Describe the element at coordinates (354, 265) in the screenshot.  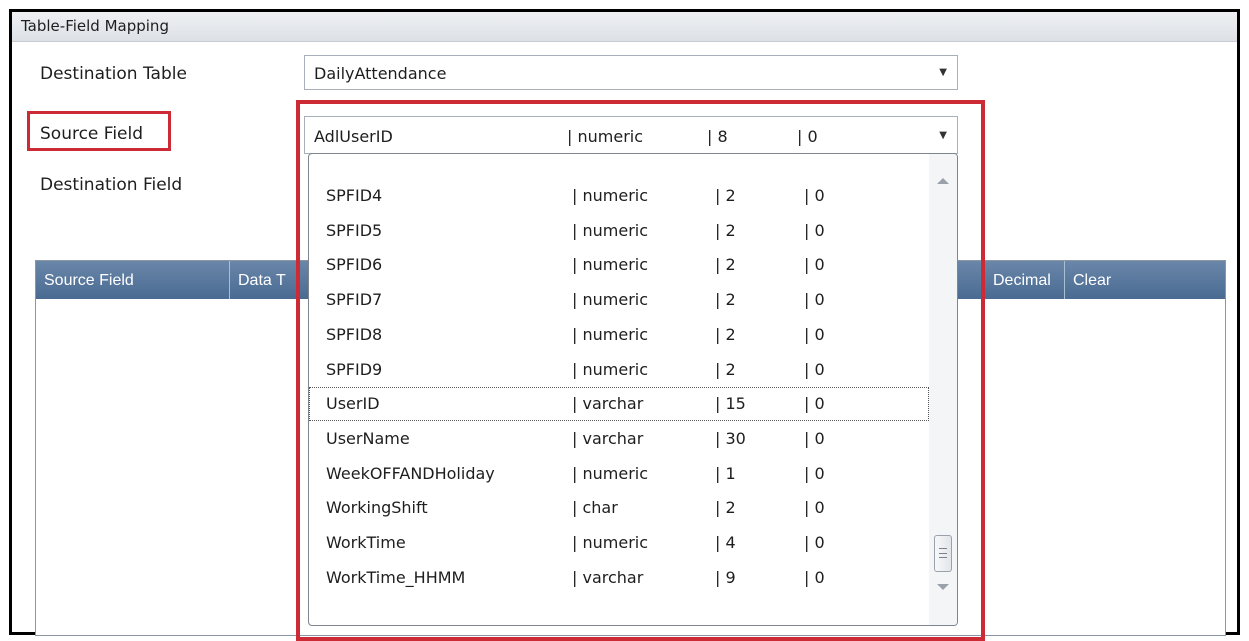
I see `item-name: SPFID6` at that location.